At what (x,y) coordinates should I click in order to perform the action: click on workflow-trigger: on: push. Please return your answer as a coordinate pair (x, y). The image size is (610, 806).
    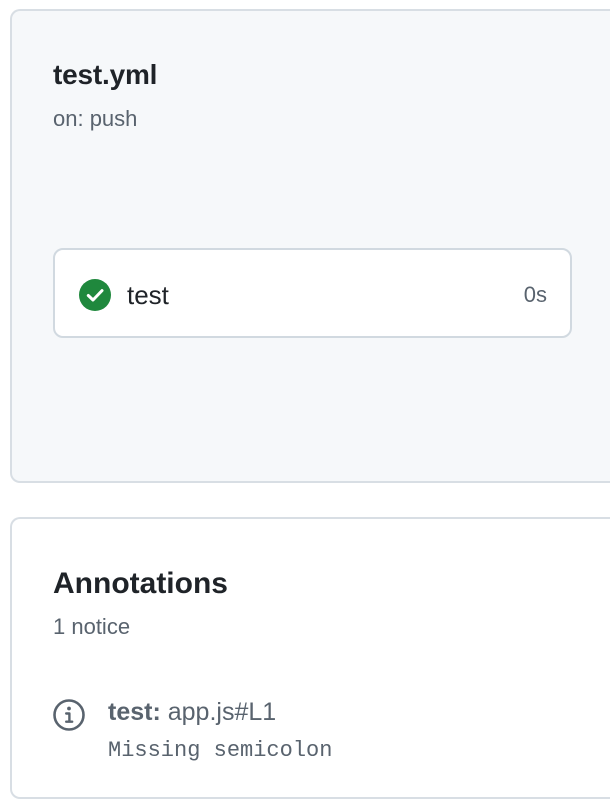
    Looking at the image, I should click on (95, 118).